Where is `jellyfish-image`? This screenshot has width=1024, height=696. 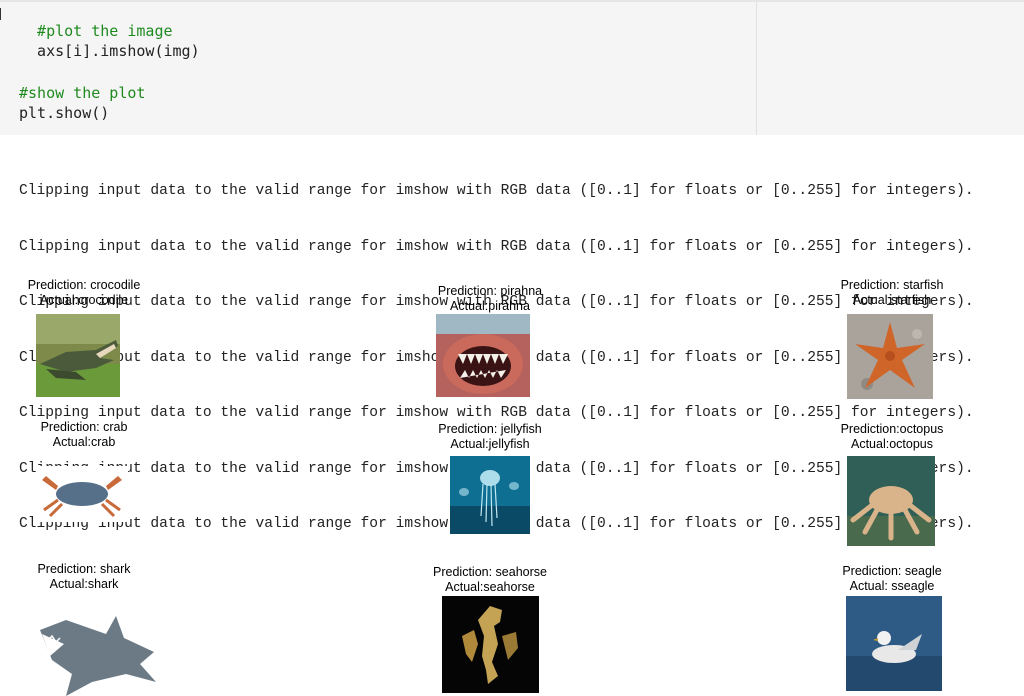 jellyfish-image is located at coordinates (490, 495).